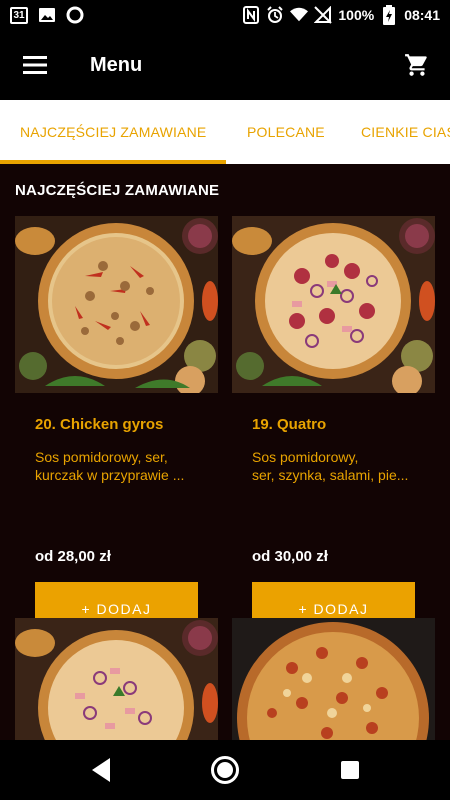 The height and width of the screenshot is (800, 450). I want to click on no-sim-icon, so click(323, 15).